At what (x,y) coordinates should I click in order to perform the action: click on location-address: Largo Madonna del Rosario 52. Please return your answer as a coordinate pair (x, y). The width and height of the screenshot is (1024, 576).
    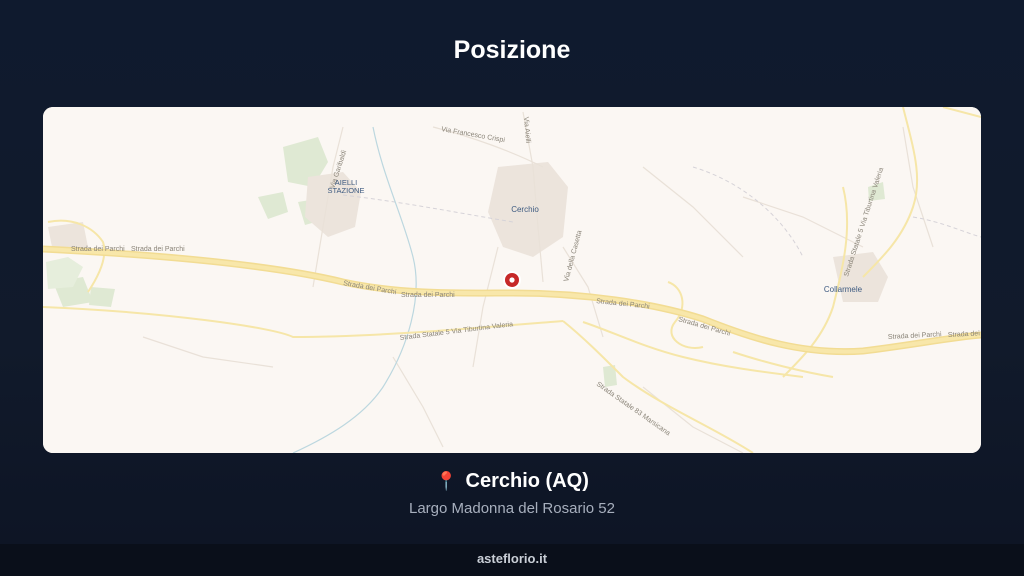
    Looking at the image, I should click on (512, 508).